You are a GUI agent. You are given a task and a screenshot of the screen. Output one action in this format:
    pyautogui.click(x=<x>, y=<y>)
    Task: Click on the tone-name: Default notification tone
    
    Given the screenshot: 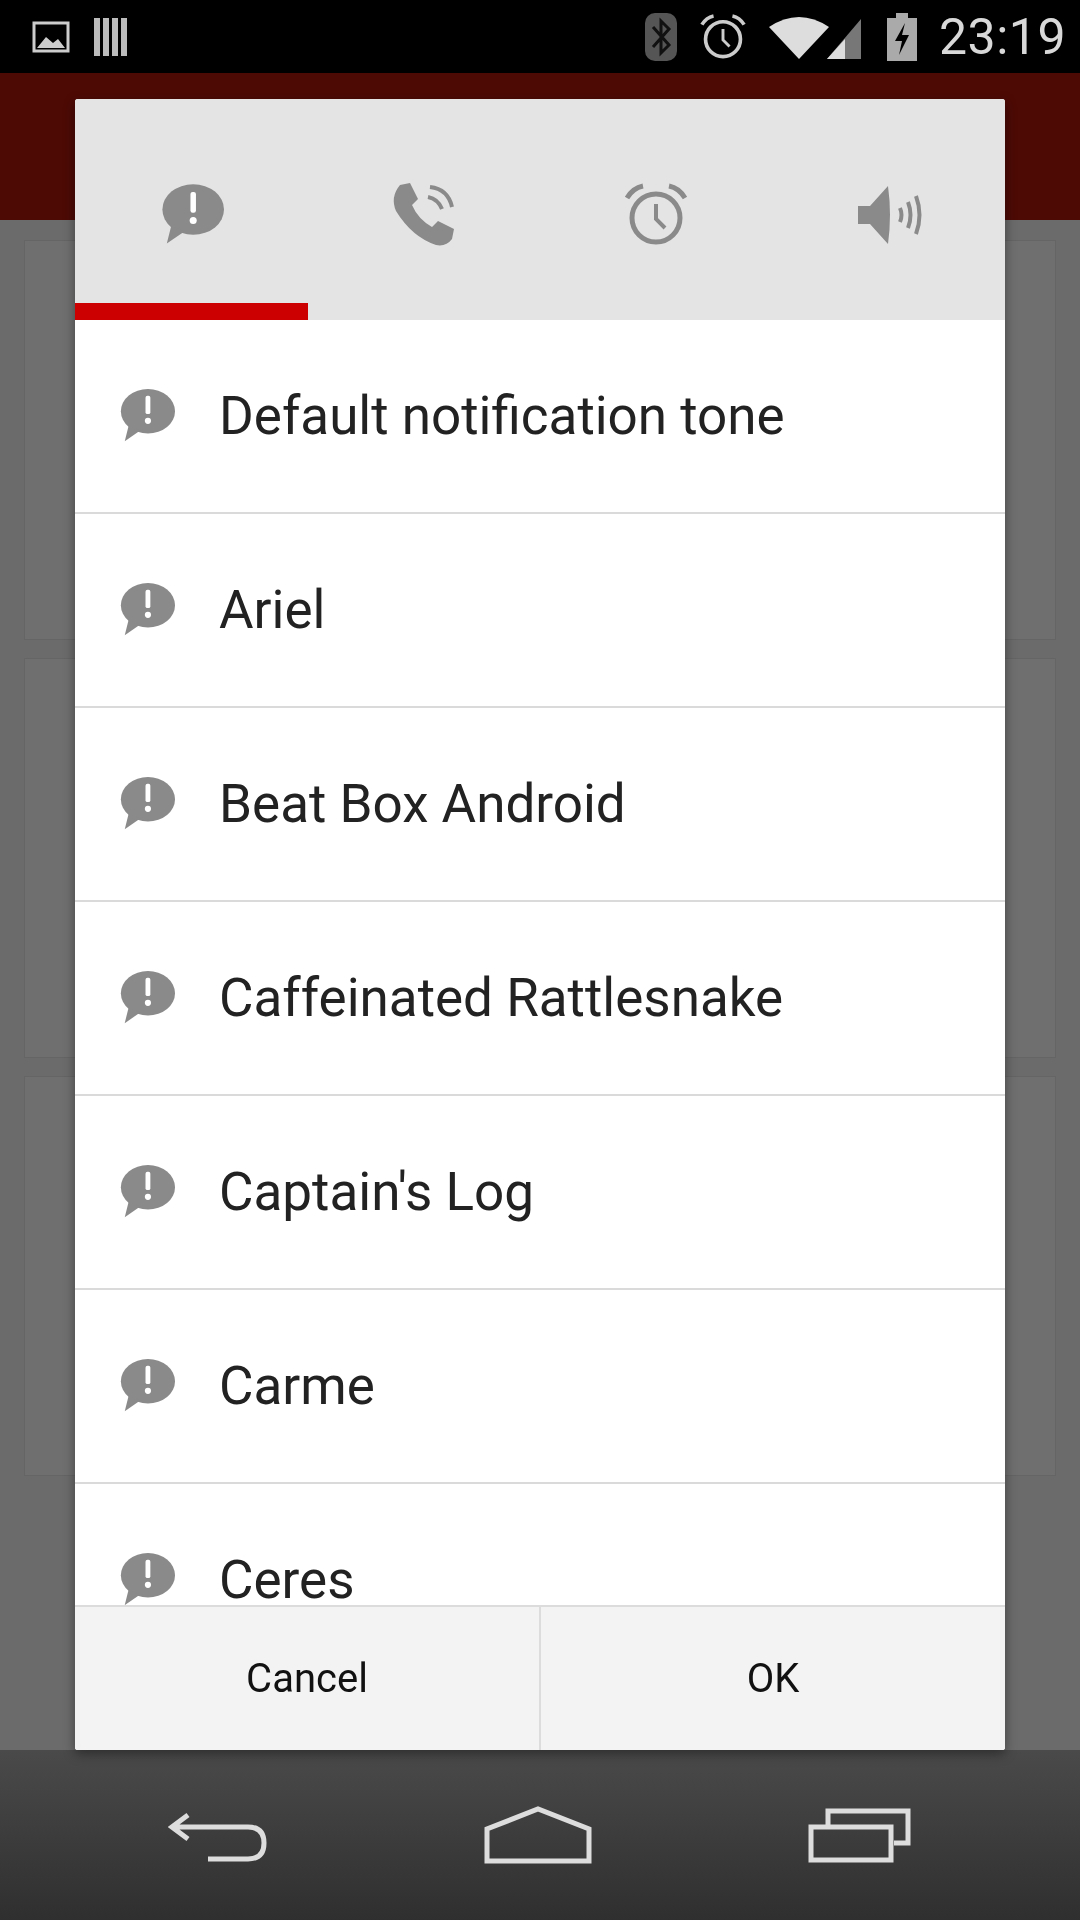 What is the action you would take?
    pyautogui.click(x=502, y=416)
    